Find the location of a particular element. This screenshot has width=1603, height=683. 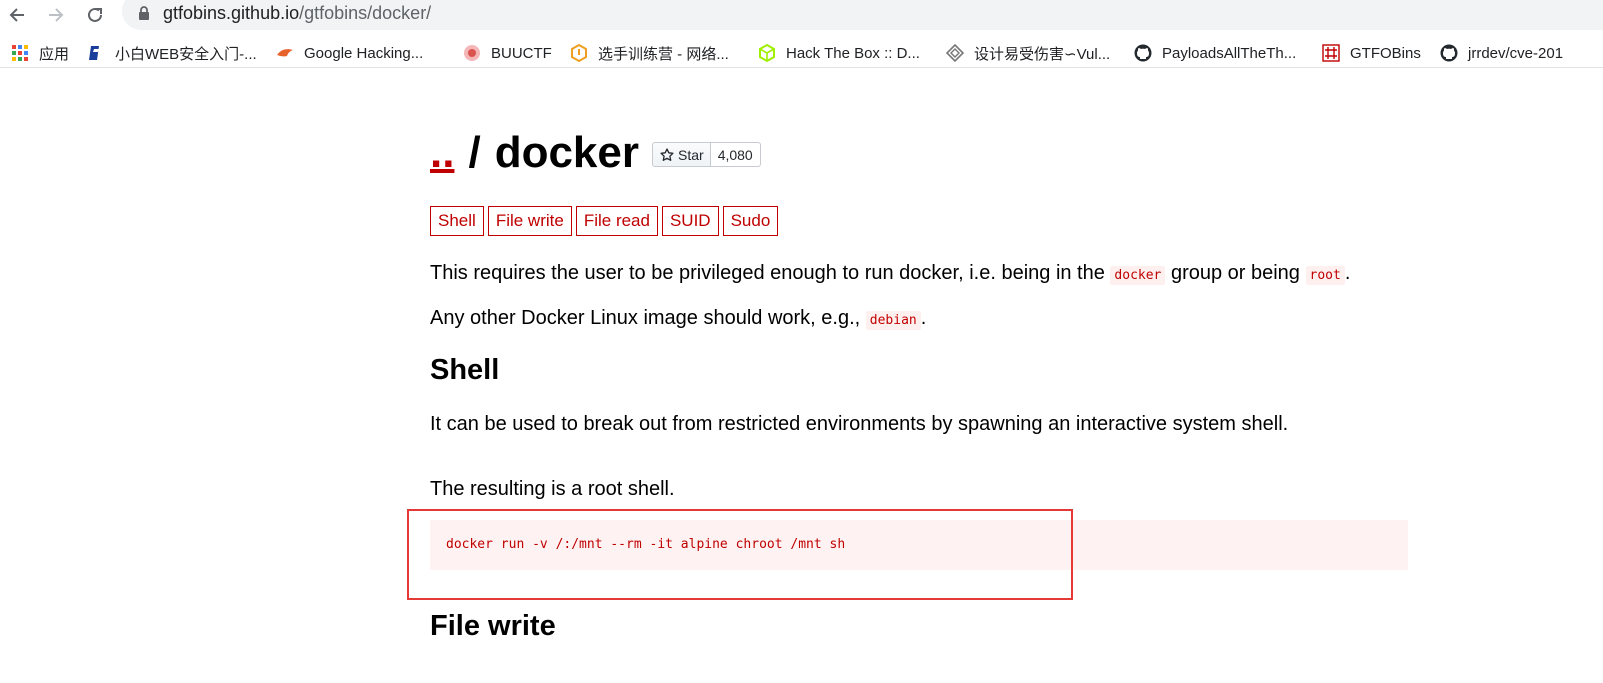

parent-link: .. is located at coordinates (442, 153).